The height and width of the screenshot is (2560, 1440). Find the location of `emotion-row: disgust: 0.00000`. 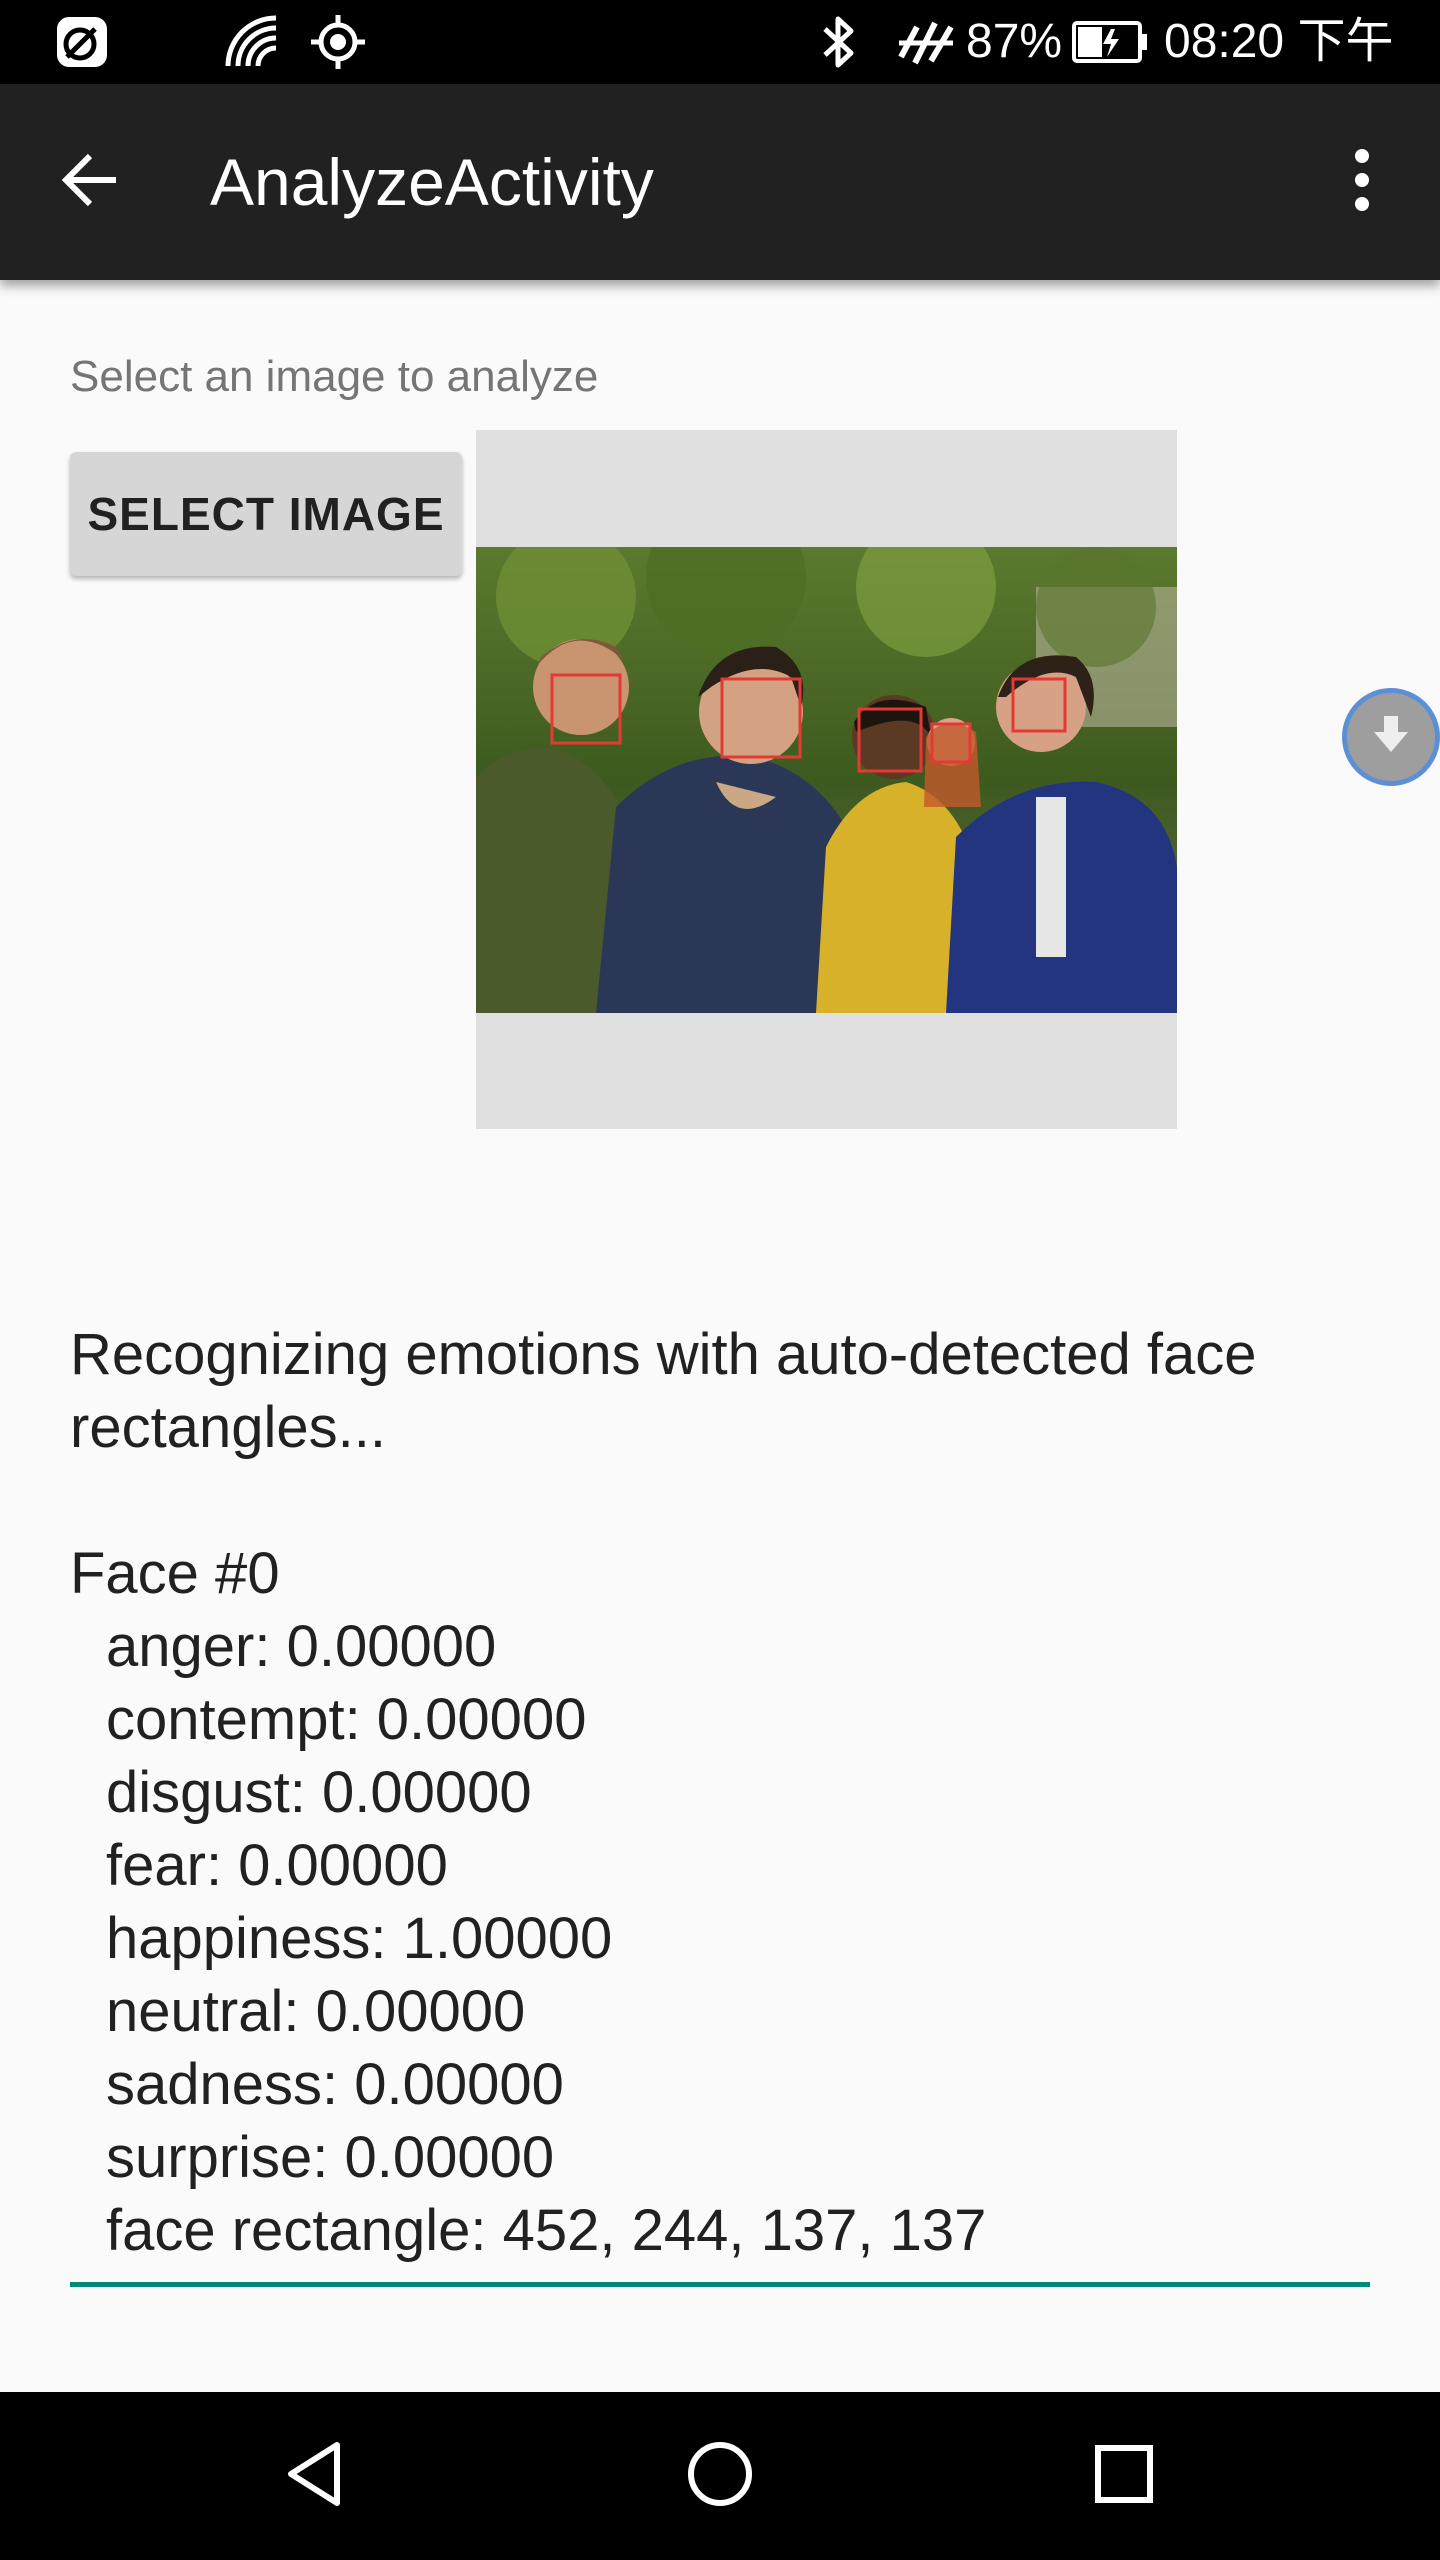

emotion-row: disgust: 0.00000 is located at coordinates (319, 1792).